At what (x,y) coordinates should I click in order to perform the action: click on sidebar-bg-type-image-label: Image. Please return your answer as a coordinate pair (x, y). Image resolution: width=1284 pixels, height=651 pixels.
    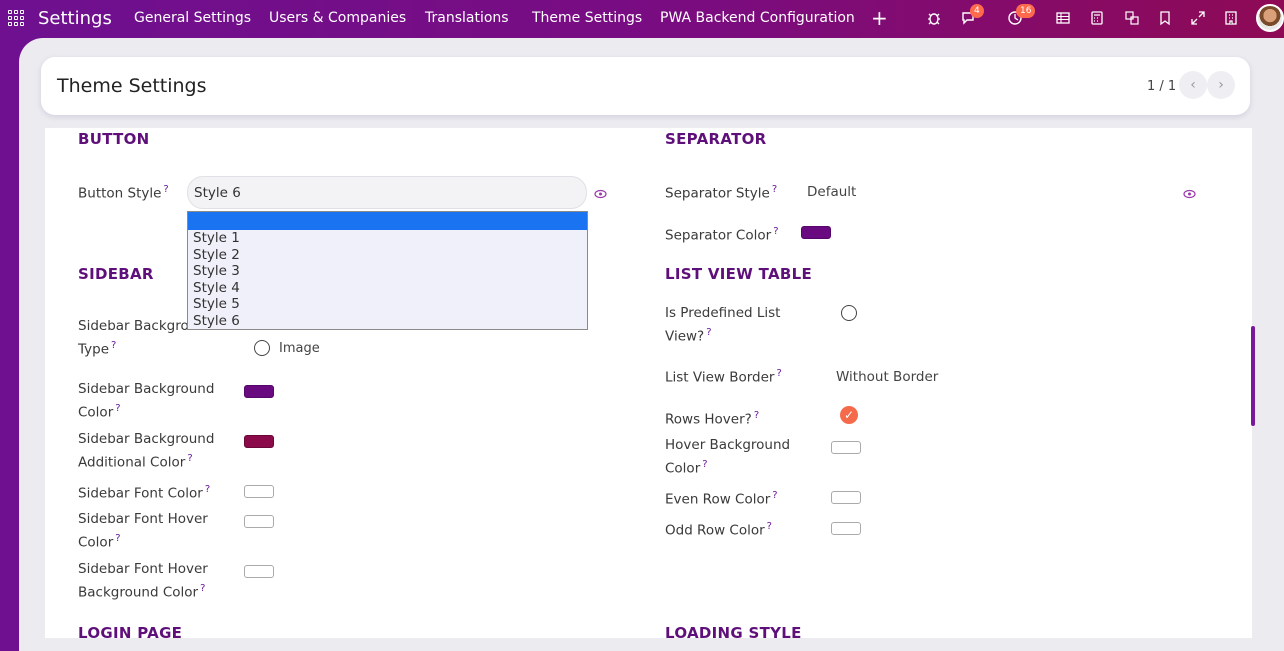
    Looking at the image, I should click on (299, 348).